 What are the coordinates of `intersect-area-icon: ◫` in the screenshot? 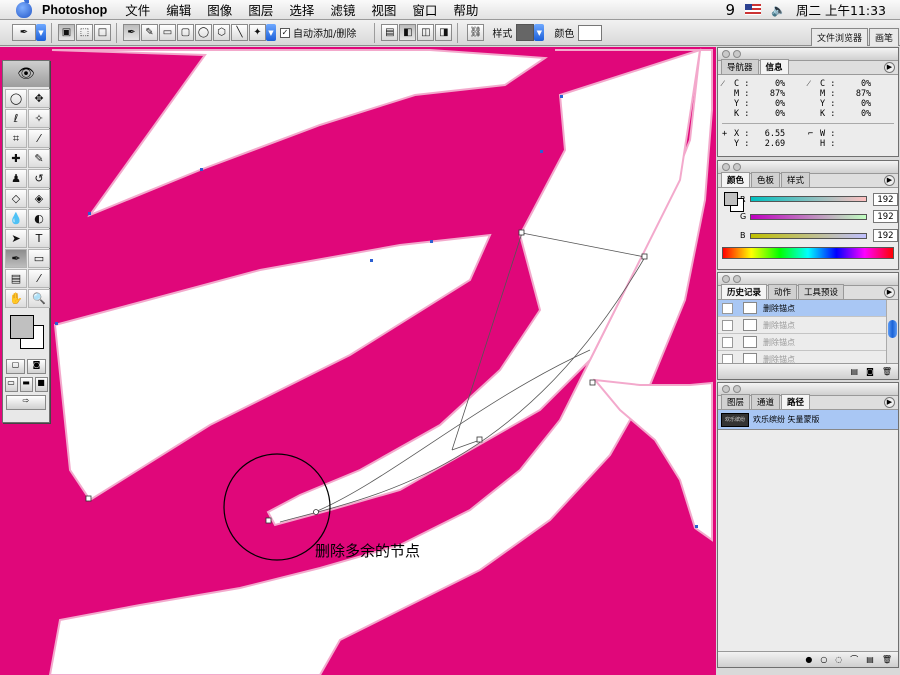 It's located at (426, 32).